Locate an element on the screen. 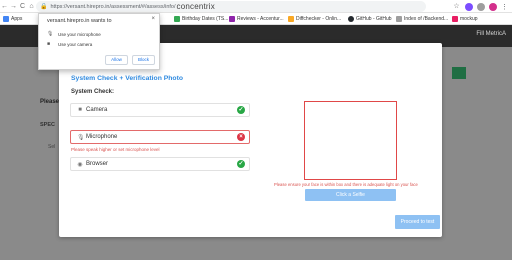 The height and width of the screenshot is (260, 512). permission-item-camera: ■ Use your camera is located at coordinates (69, 44).